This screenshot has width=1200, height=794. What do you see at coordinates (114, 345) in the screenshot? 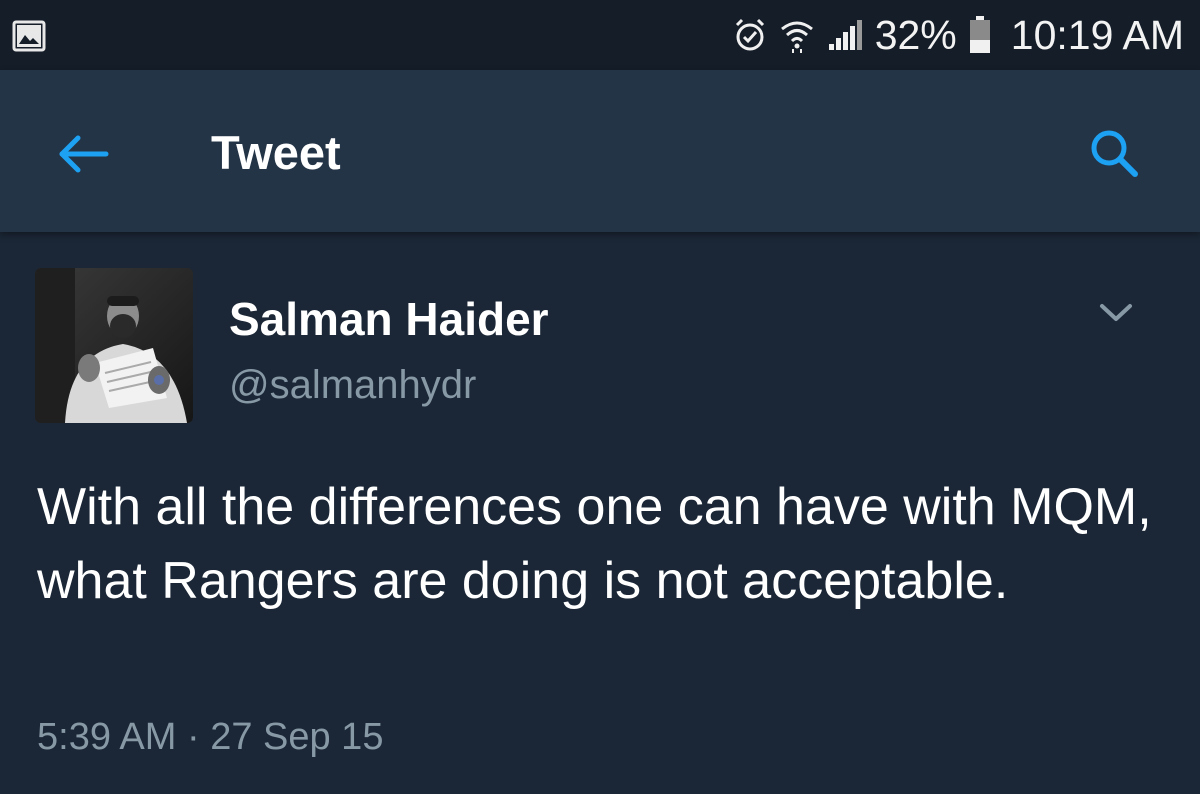
I see `avatar` at bounding box center [114, 345].